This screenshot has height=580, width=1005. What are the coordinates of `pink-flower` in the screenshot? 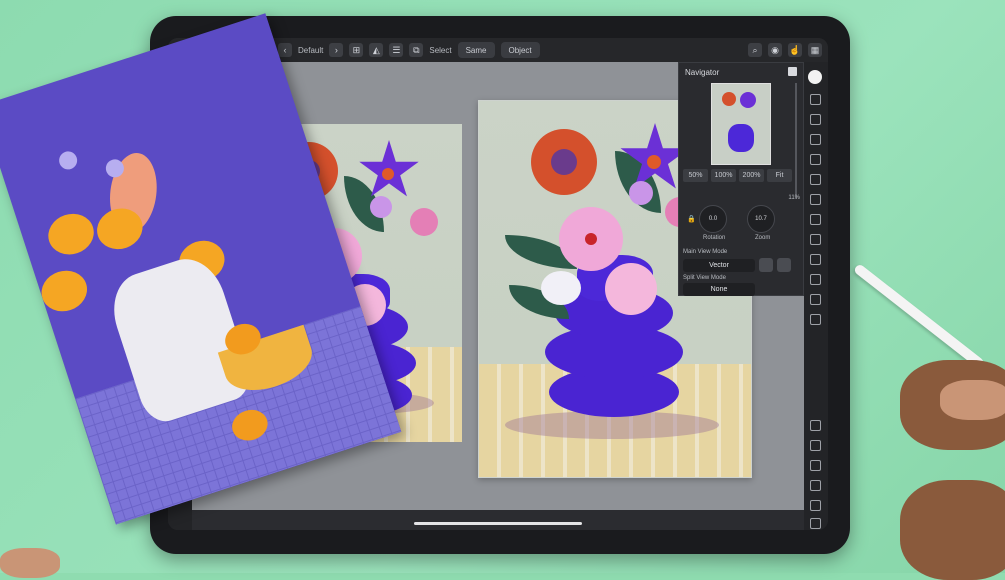 It's located at (631, 289).